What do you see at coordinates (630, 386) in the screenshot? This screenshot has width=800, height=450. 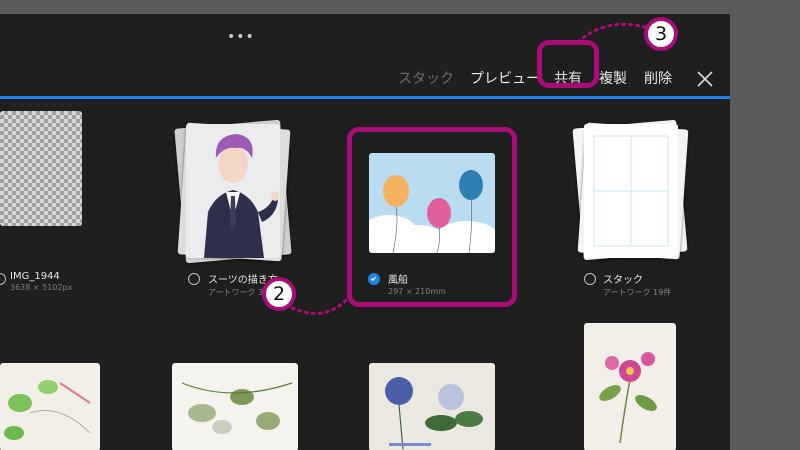 I see `artwork-thumbnail-flower` at bounding box center [630, 386].